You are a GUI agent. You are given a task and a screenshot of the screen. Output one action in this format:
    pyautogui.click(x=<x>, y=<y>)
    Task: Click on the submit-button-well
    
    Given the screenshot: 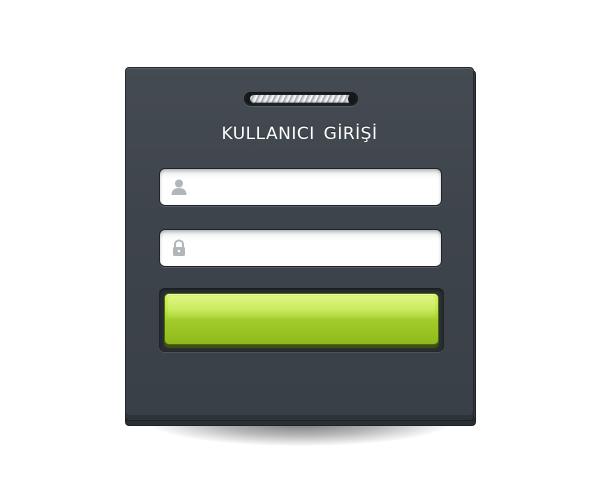 What is the action you would take?
    pyautogui.click(x=301, y=320)
    